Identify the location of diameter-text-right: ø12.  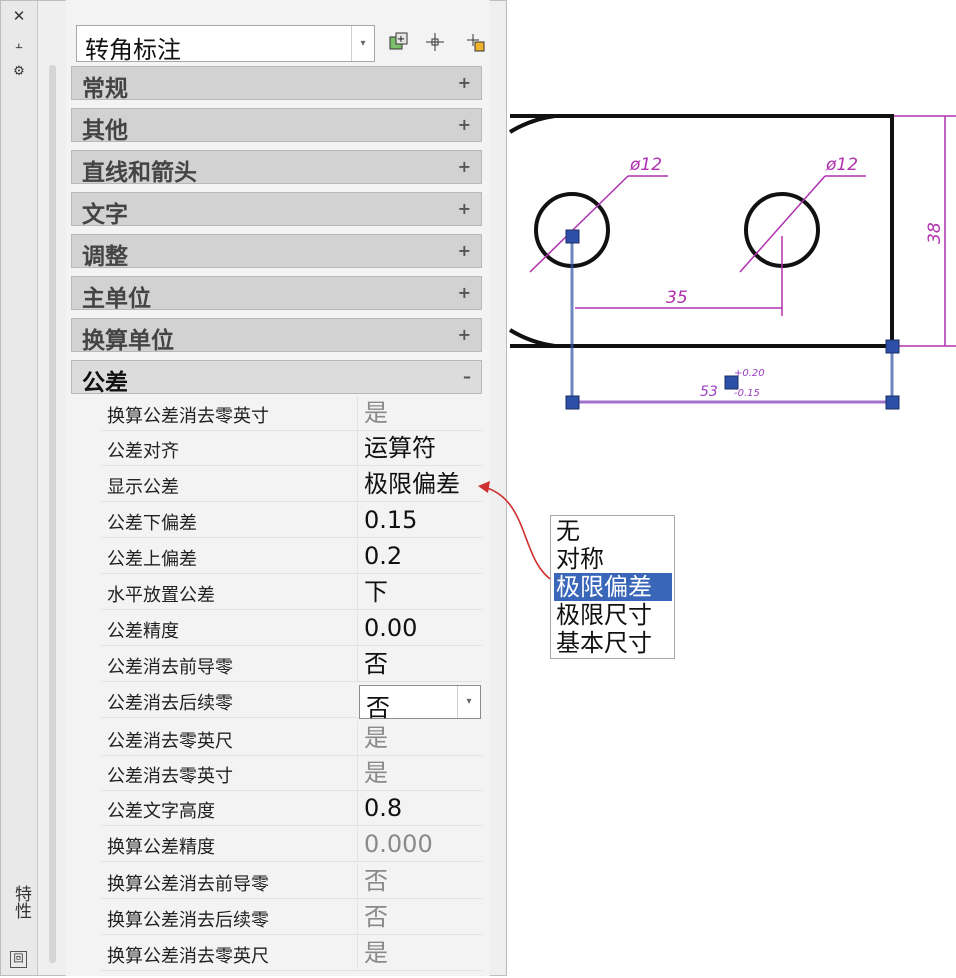
(841, 165).